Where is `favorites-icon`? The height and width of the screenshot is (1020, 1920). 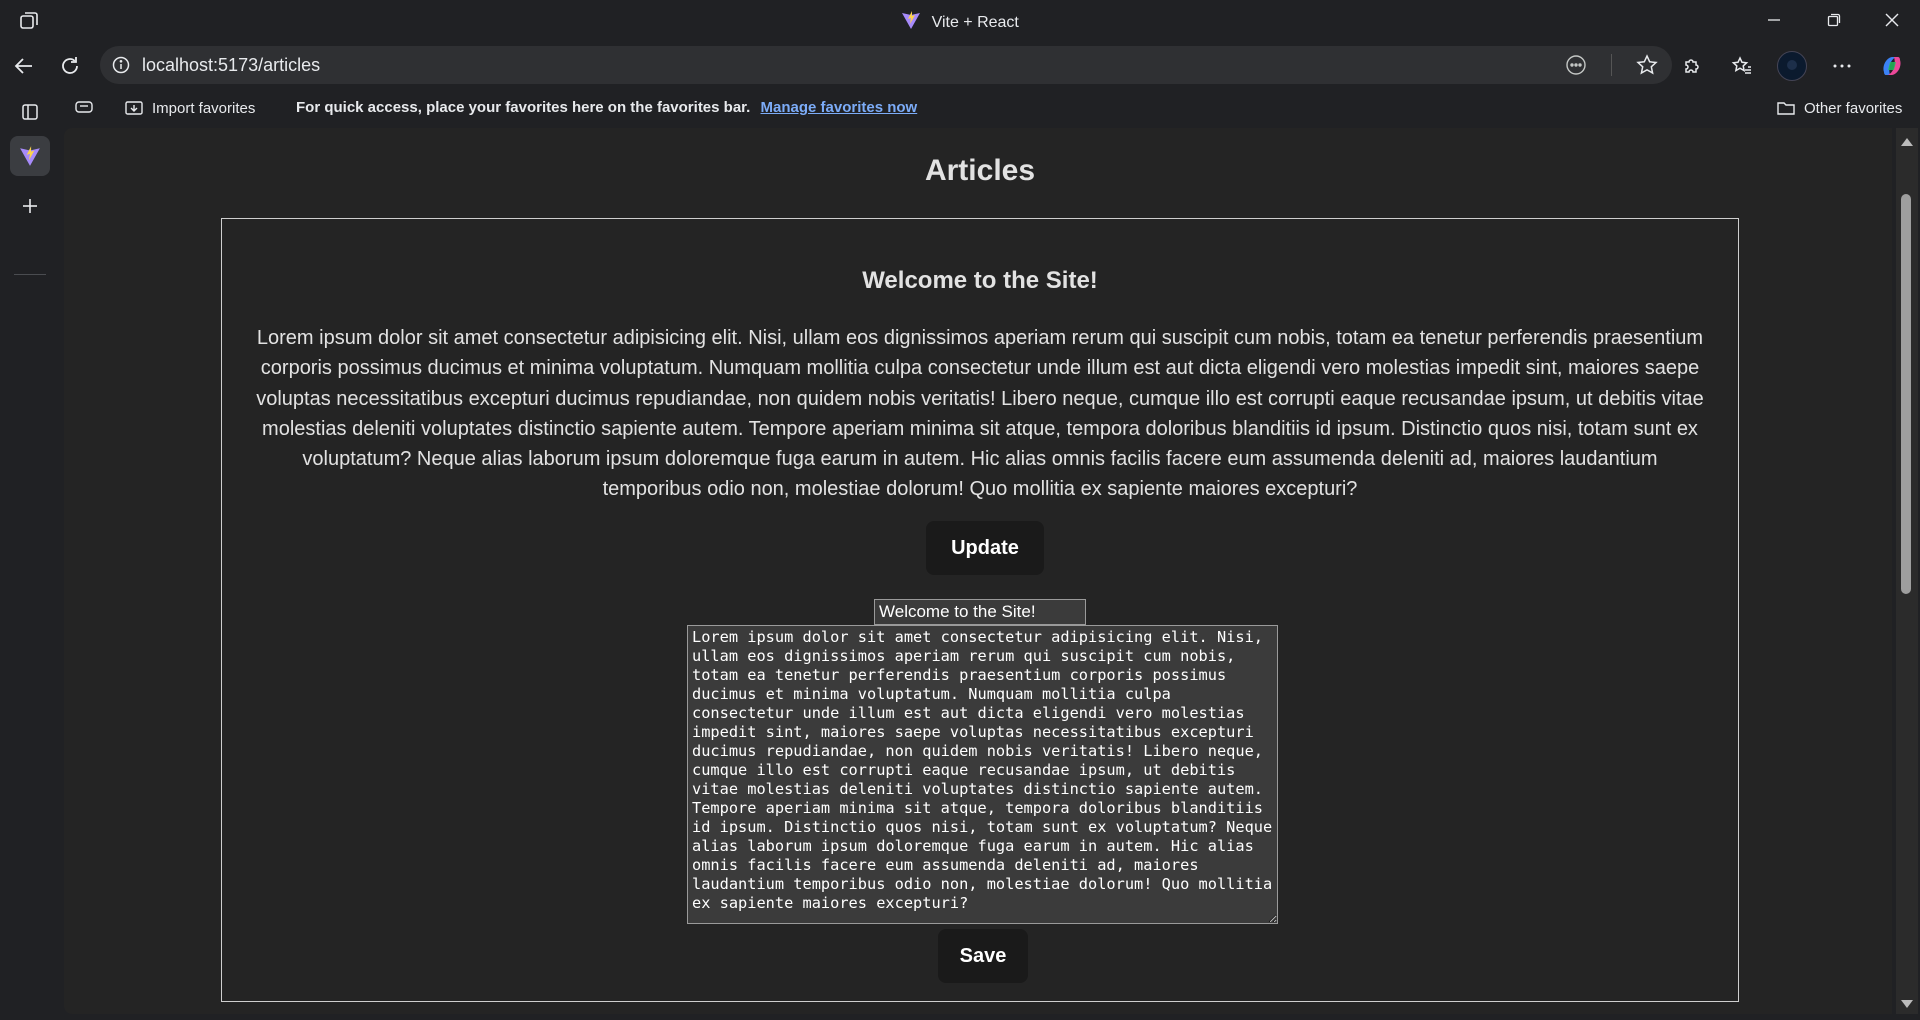
favorites-icon is located at coordinates (1741, 65).